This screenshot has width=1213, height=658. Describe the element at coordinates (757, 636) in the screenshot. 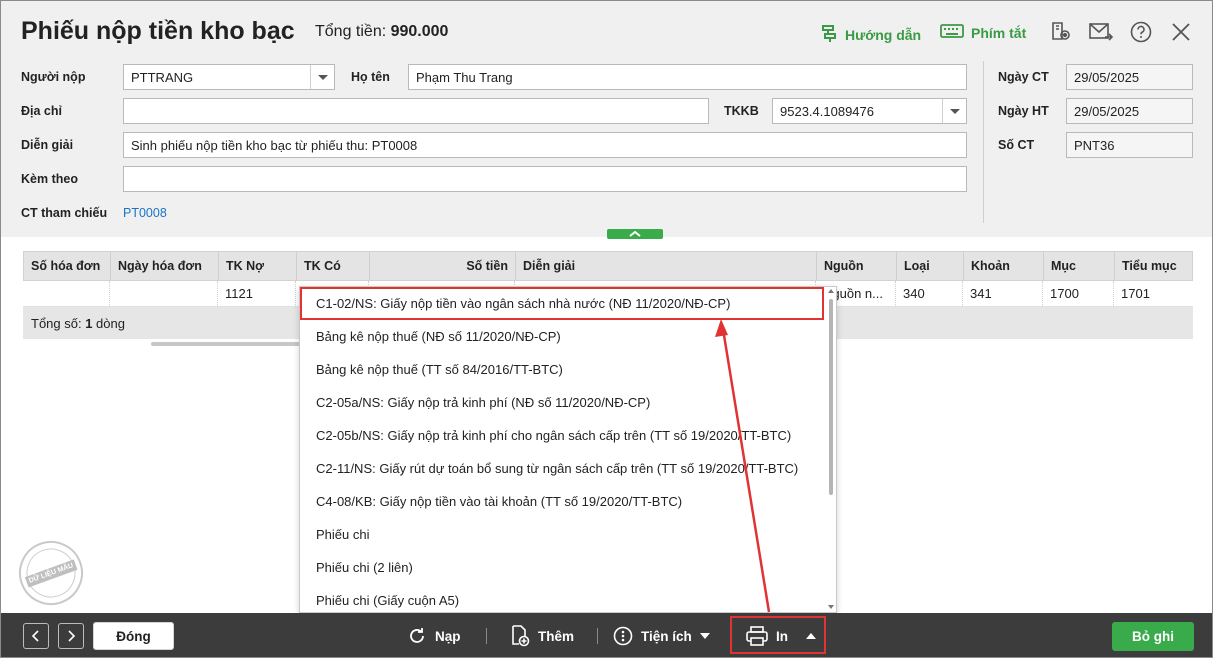

I see `printer-icon` at that location.